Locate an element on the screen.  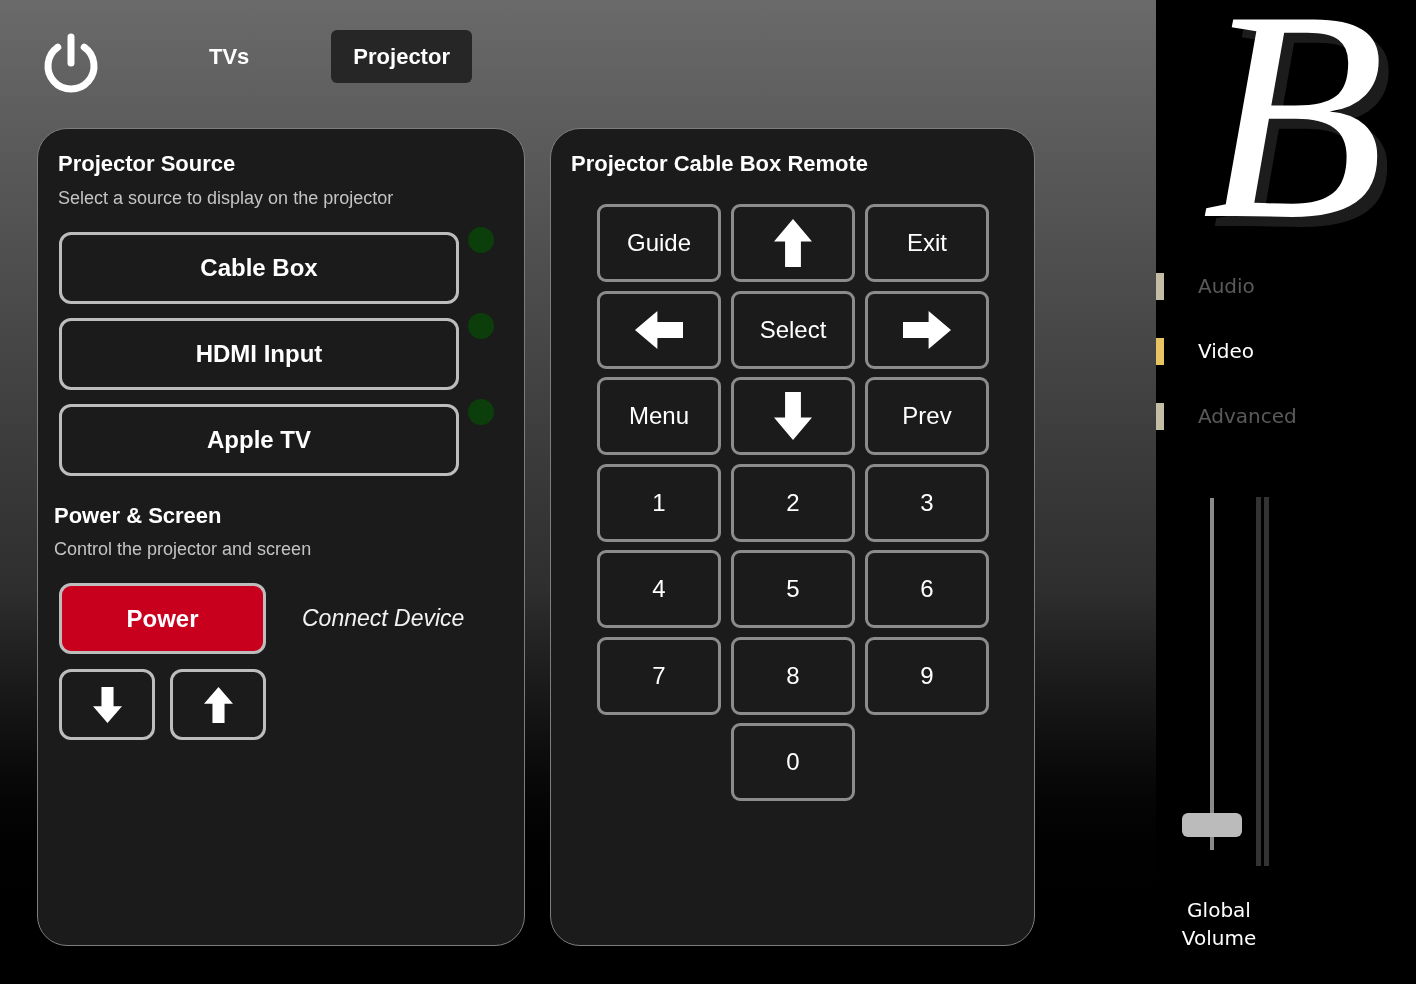
remote-key: 1 is located at coordinates (659, 502).